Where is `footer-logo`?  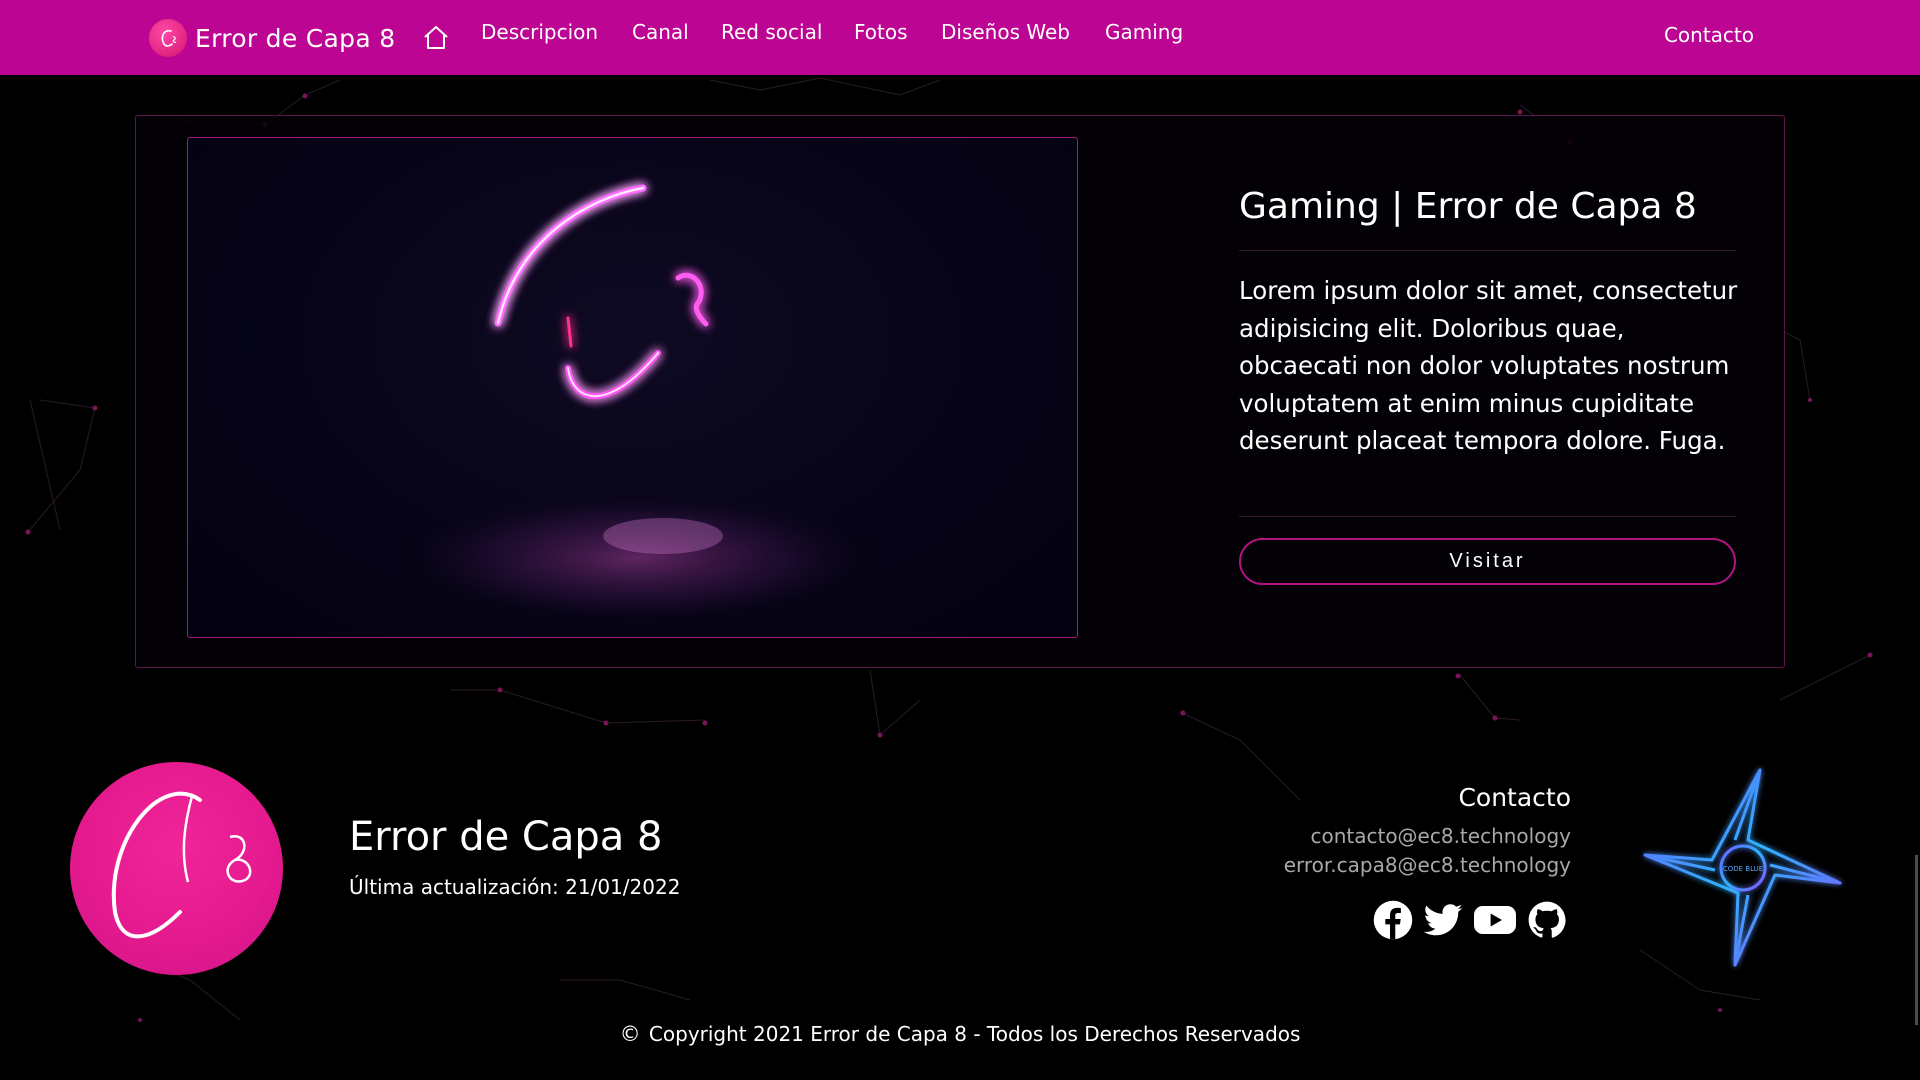
footer-logo is located at coordinates (176, 868).